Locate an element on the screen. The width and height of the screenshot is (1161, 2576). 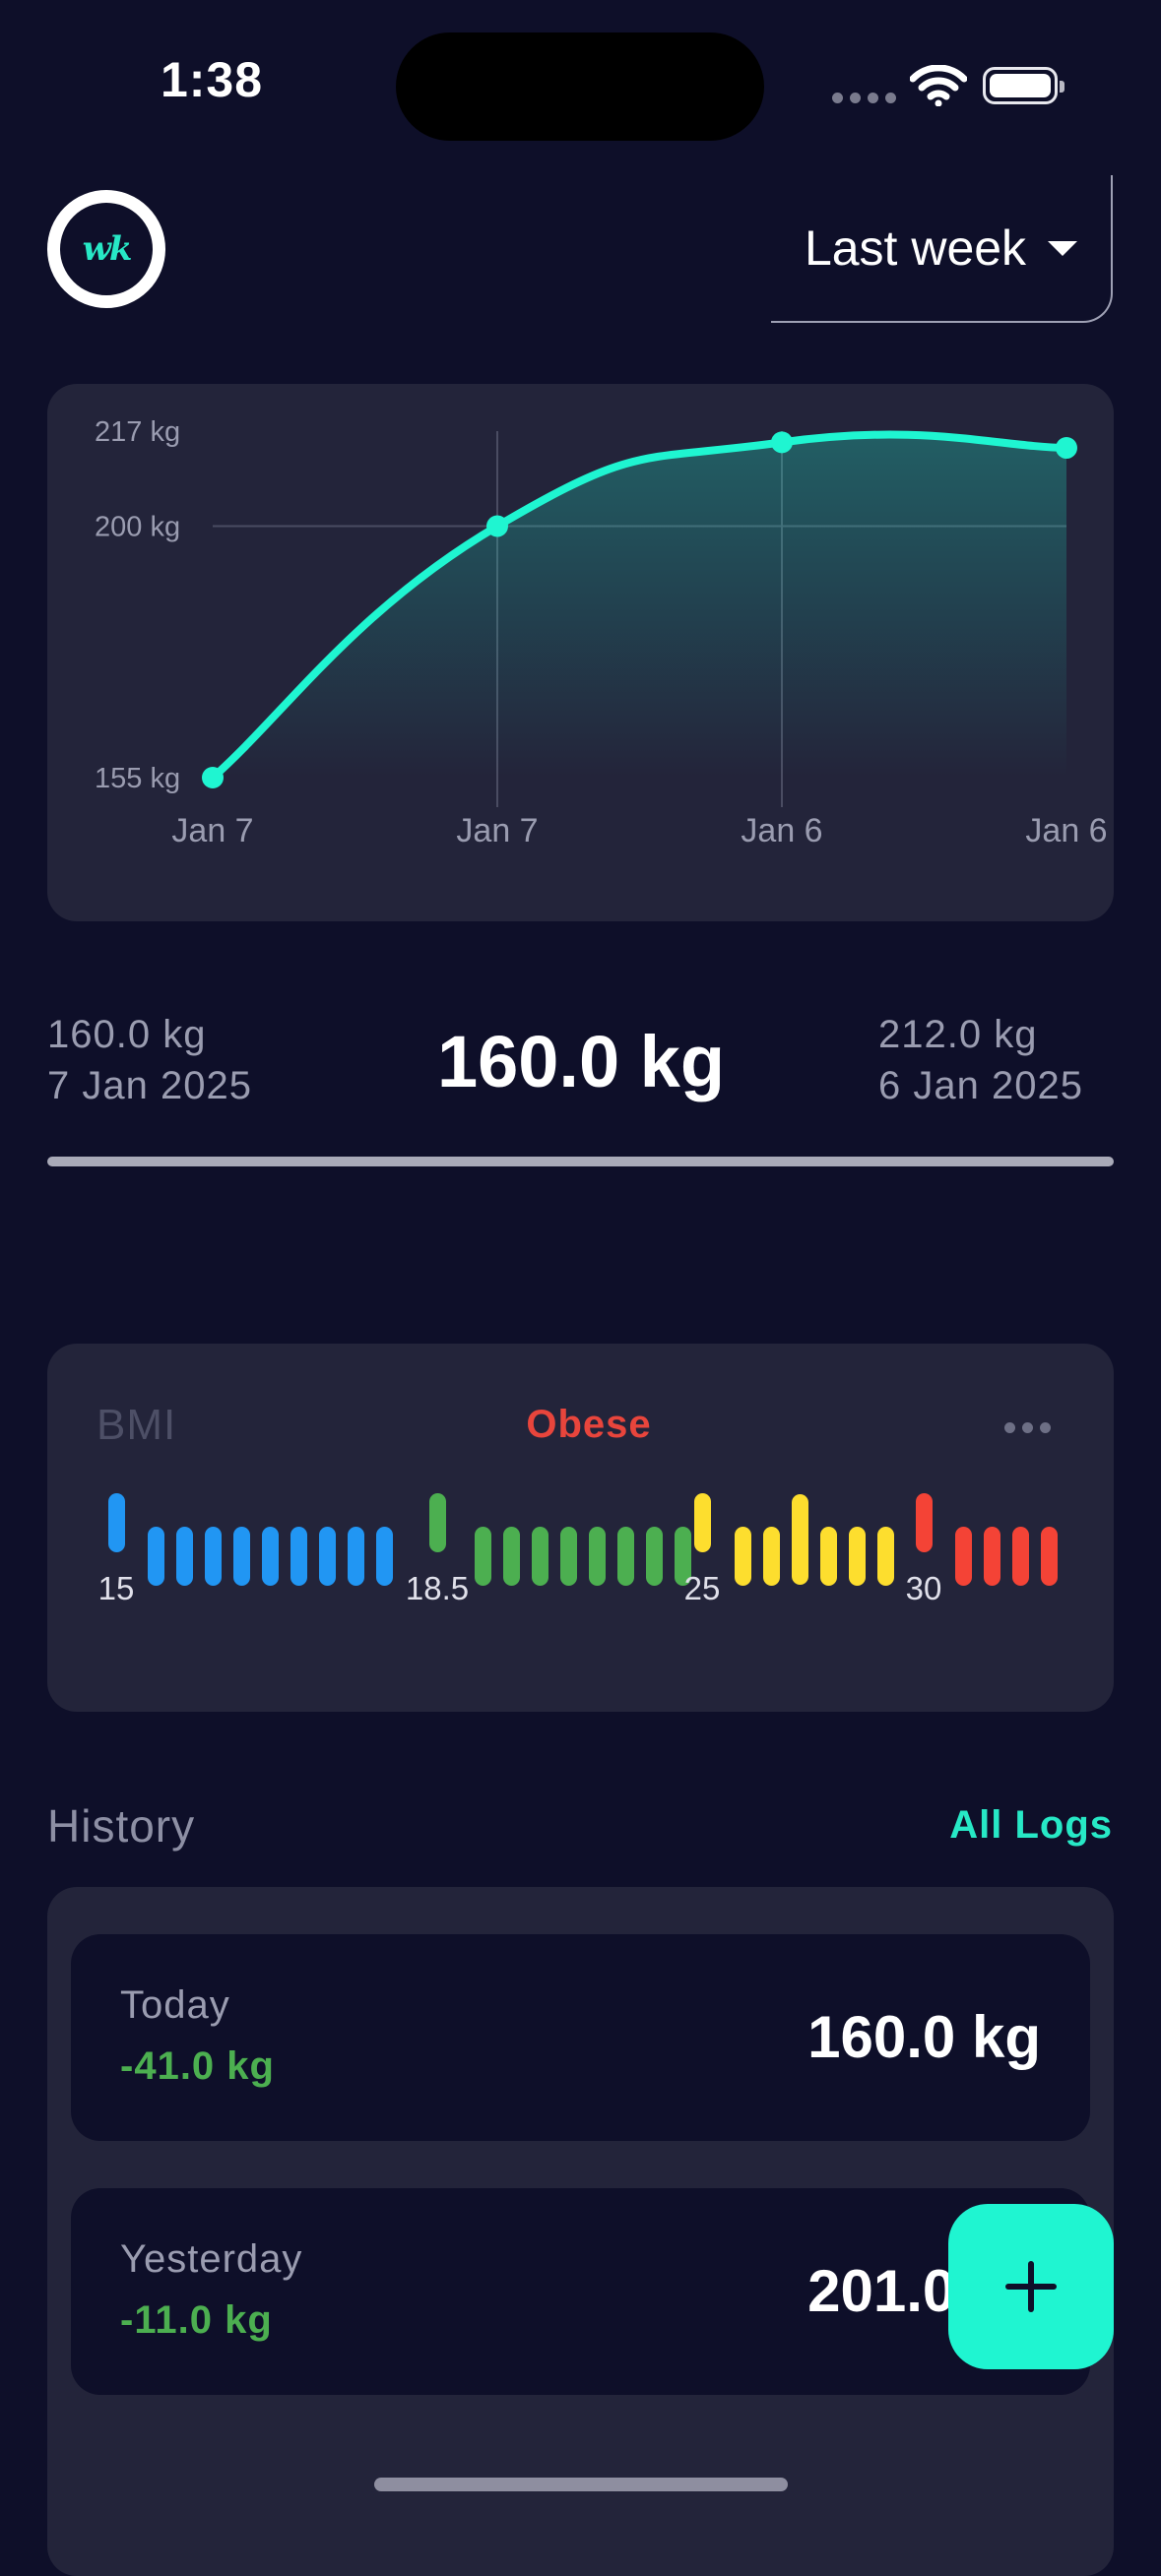
bmi-tick-label: 30 is located at coordinates (923, 1588).